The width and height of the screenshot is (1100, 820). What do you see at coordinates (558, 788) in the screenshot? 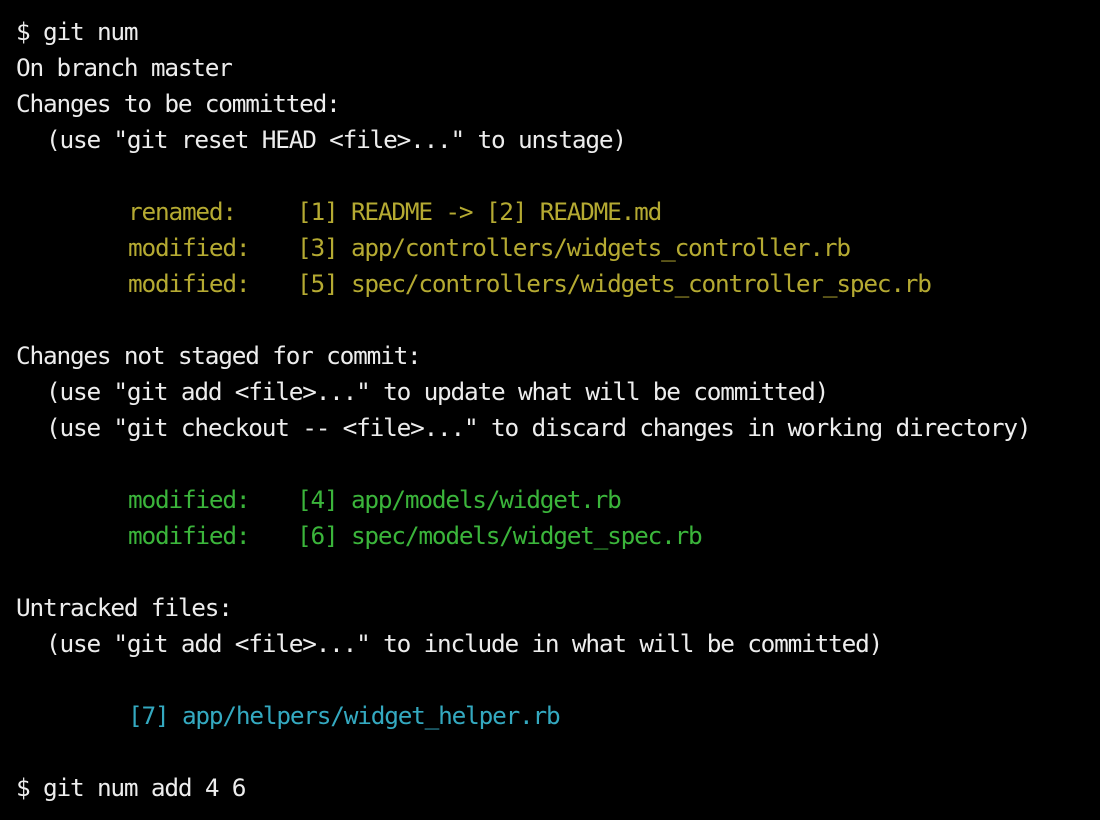
I see `command-line: $ git num add 4 6` at bounding box center [558, 788].